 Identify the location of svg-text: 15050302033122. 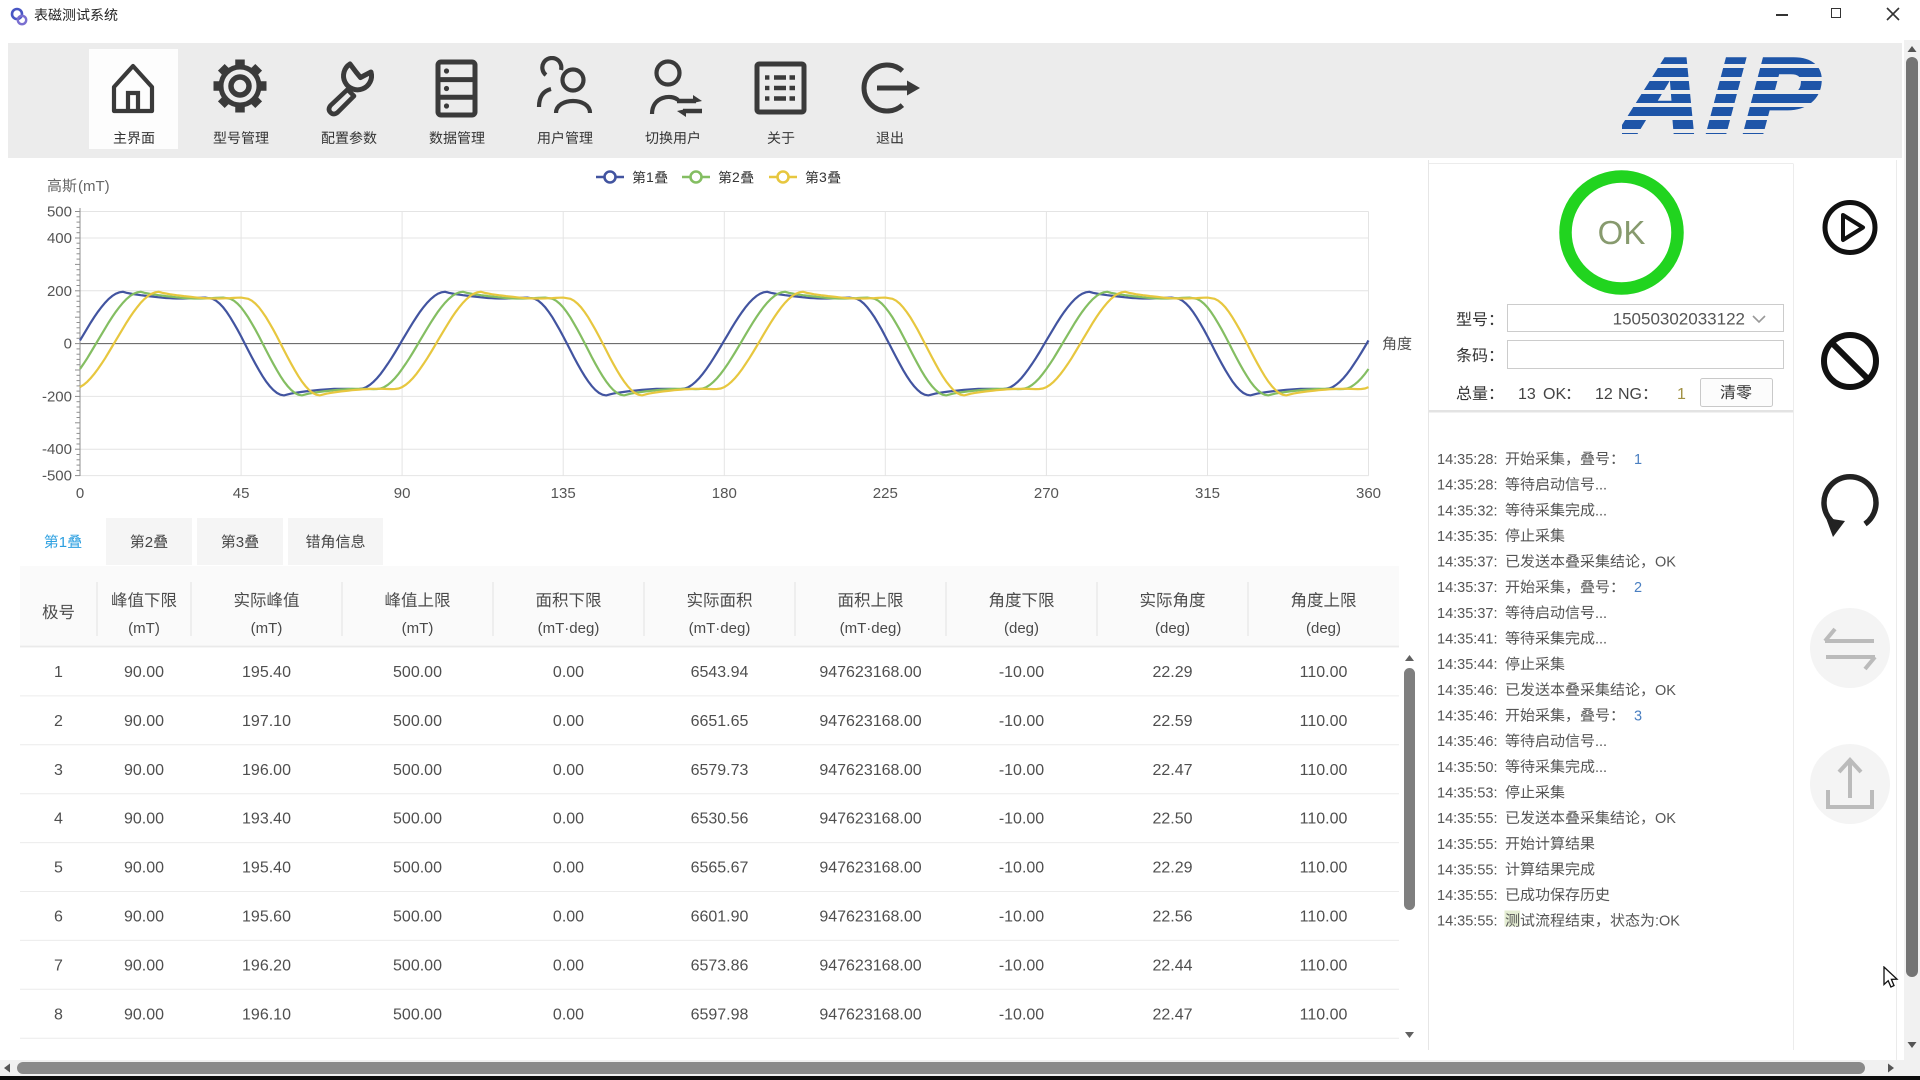
(1679, 319).